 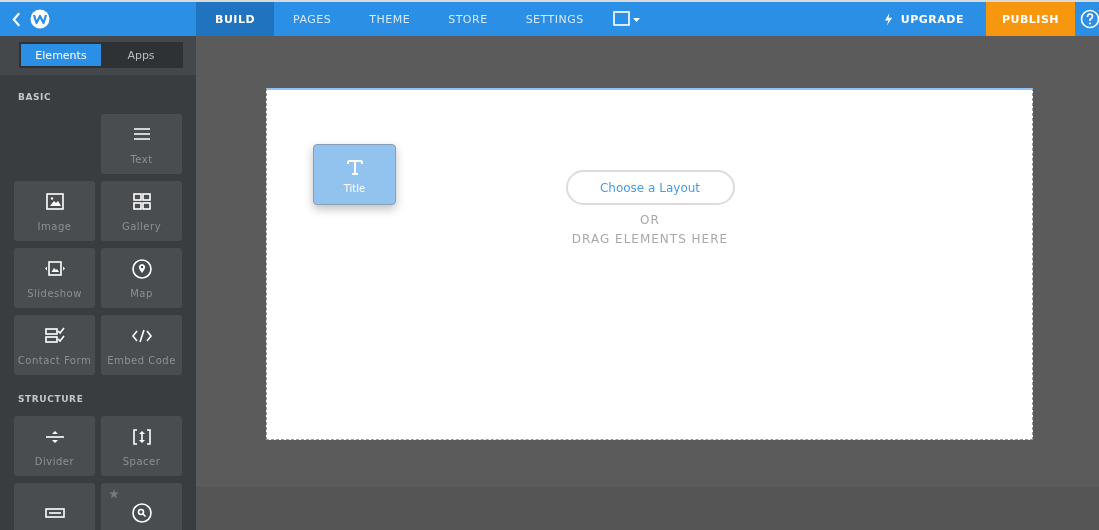 What do you see at coordinates (141, 360) in the screenshot?
I see `tile-label: Embed Code` at bounding box center [141, 360].